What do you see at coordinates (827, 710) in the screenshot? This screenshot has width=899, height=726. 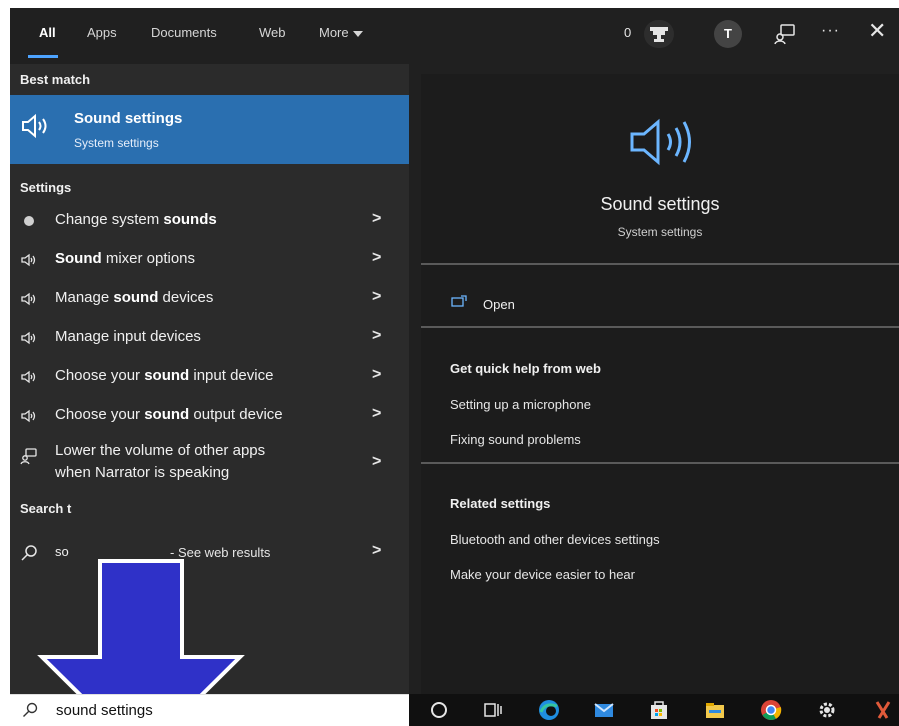 I see `settings-gear-icon` at bounding box center [827, 710].